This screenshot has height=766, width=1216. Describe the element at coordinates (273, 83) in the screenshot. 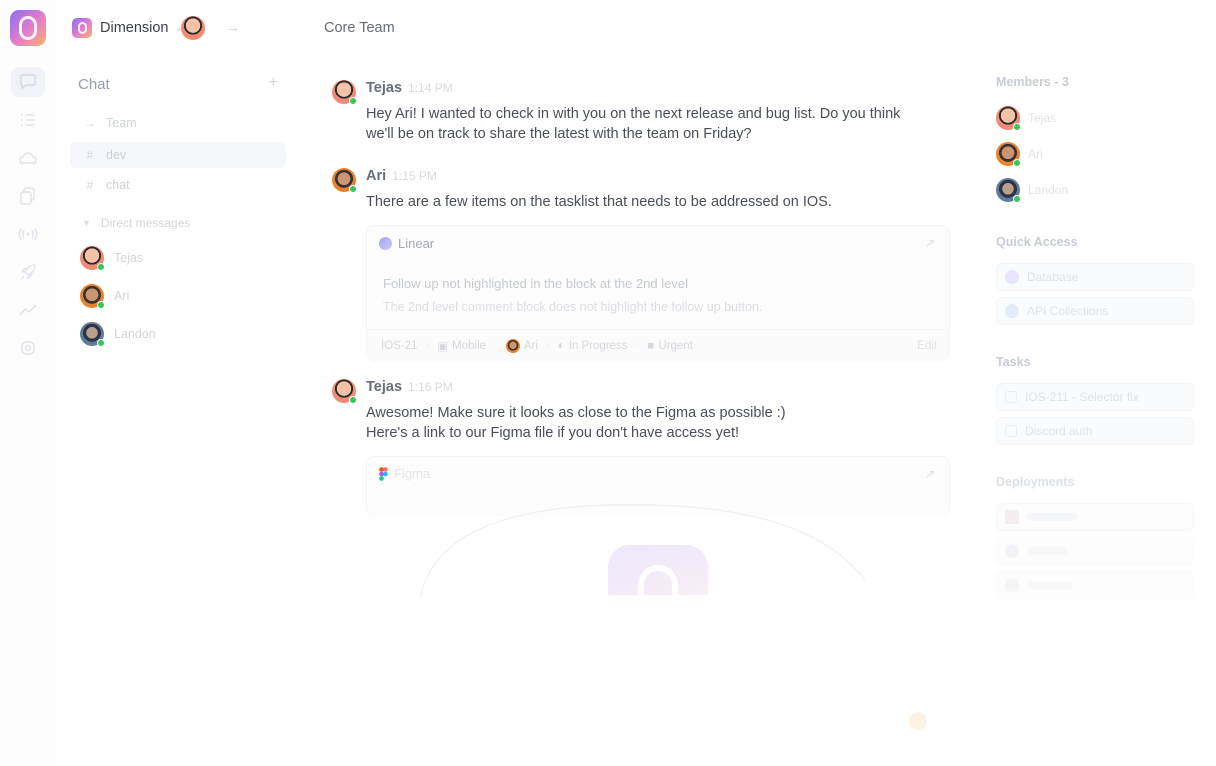

I see `plus-icon: +` at that location.